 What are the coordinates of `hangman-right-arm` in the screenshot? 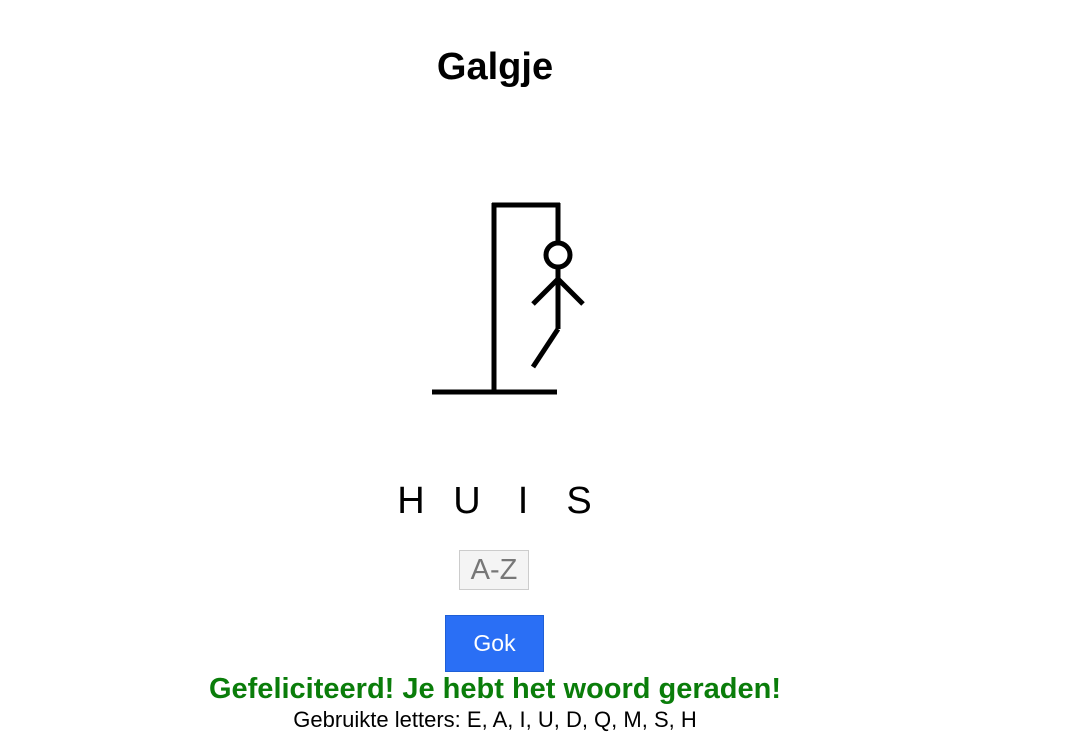 It's located at (570, 291).